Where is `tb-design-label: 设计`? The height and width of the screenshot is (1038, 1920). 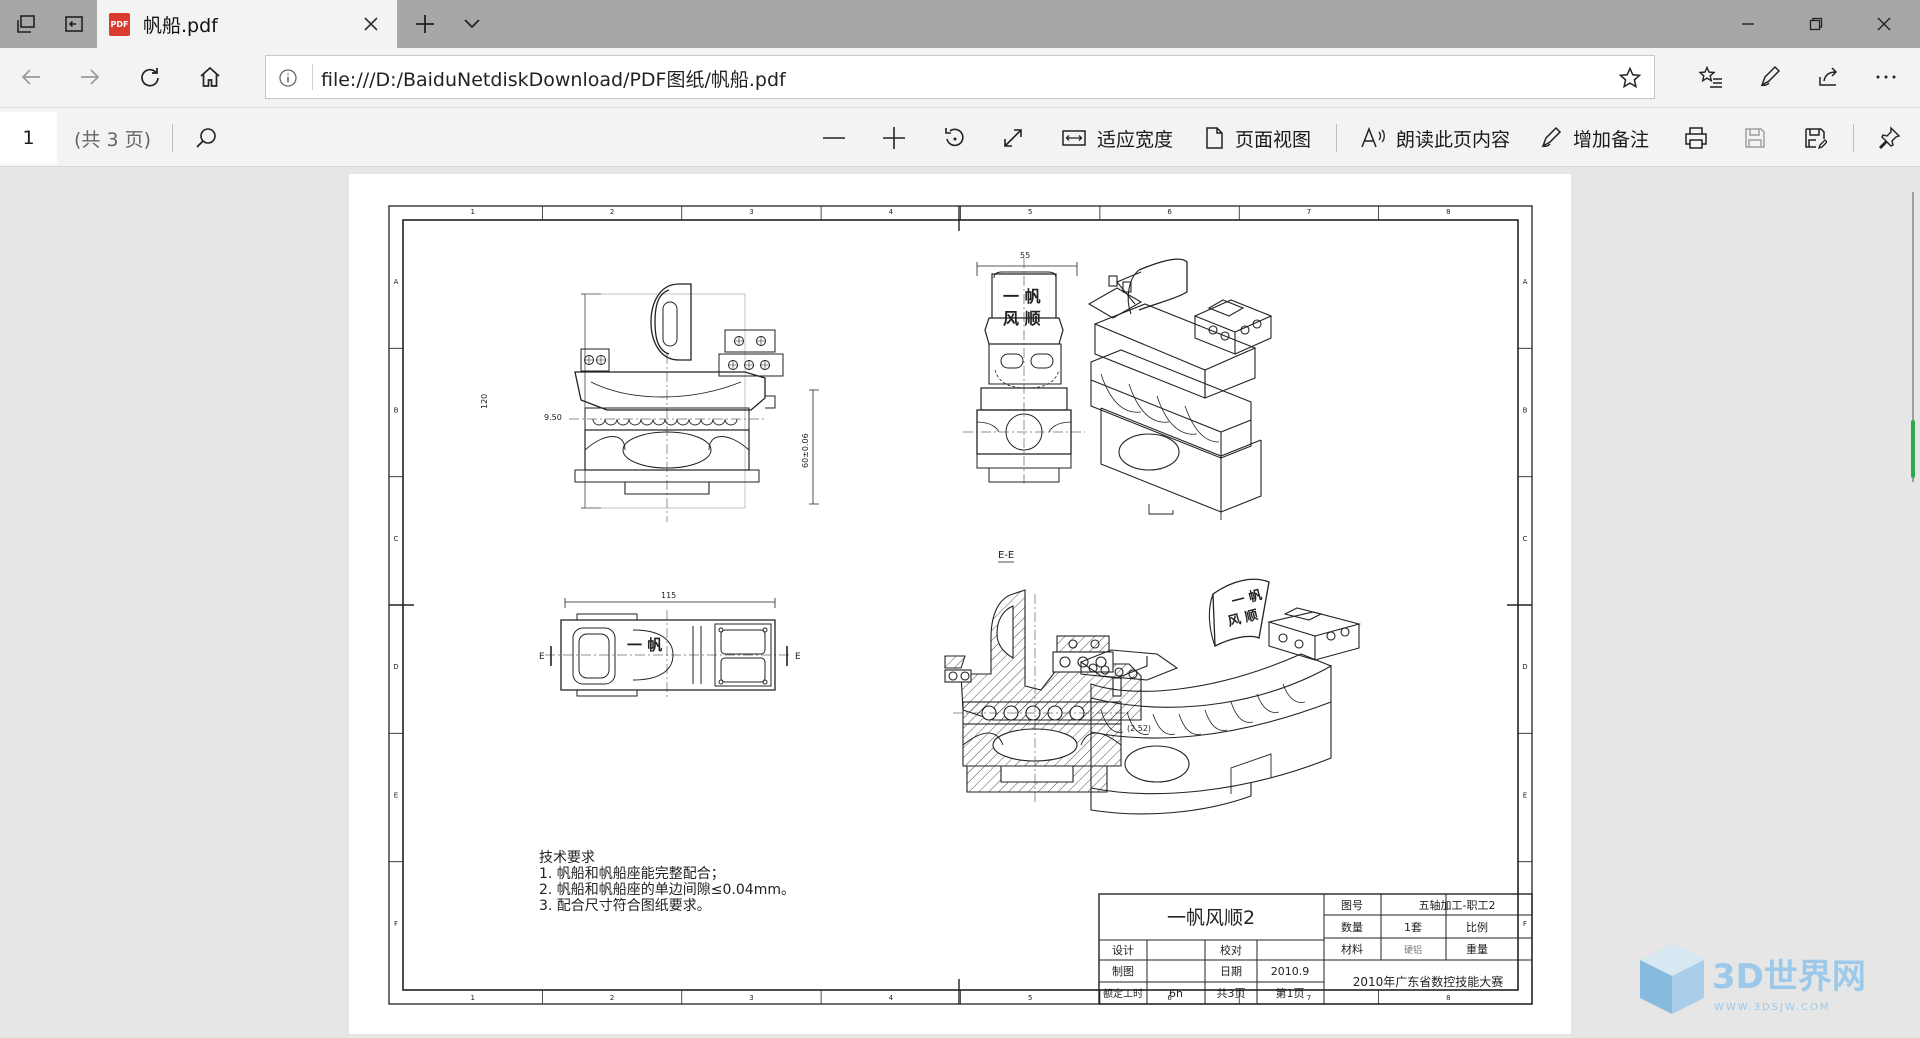 tb-design-label: 设计 is located at coordinates (1123, 950).